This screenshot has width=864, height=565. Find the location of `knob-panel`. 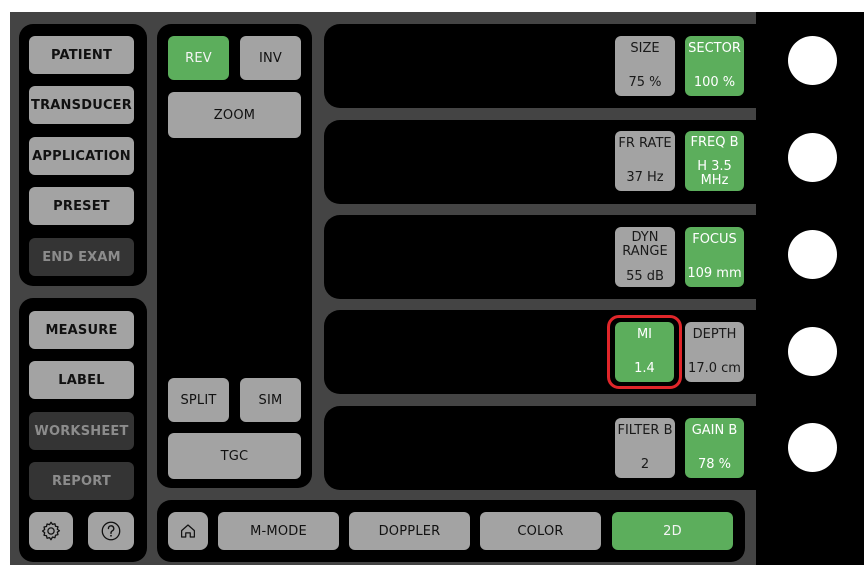

knob-panel is located at coordinates (810, 288).